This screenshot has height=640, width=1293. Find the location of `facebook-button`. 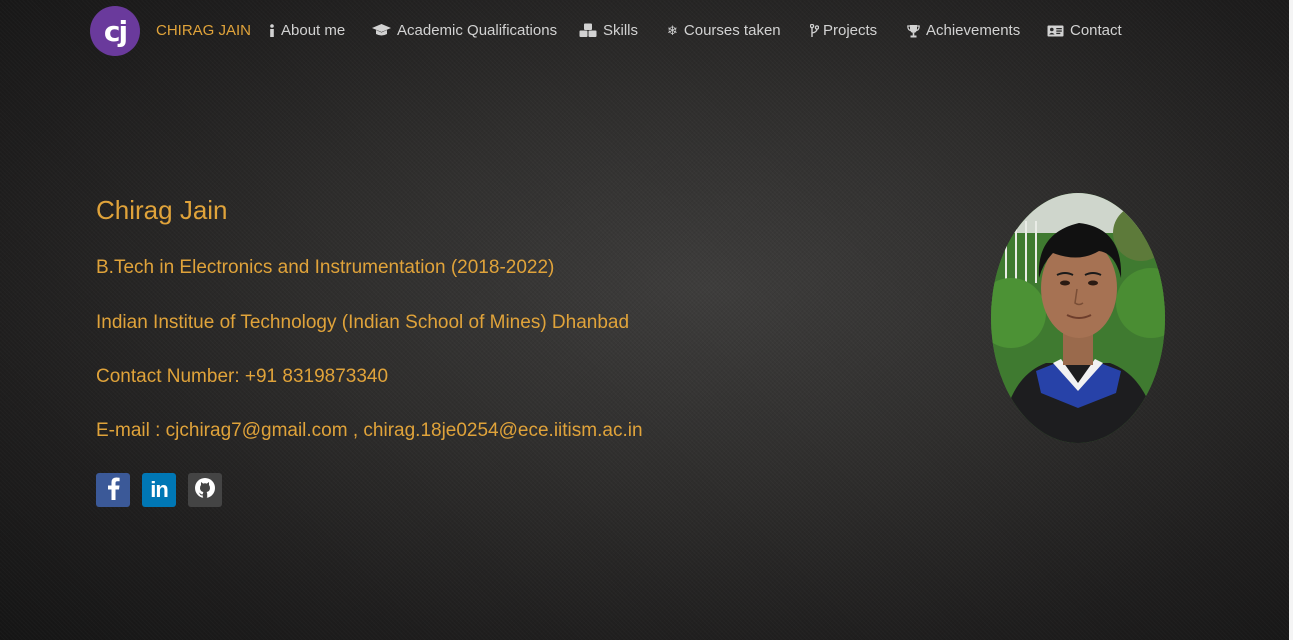

facebook-button is located at coordinates (113, 490).